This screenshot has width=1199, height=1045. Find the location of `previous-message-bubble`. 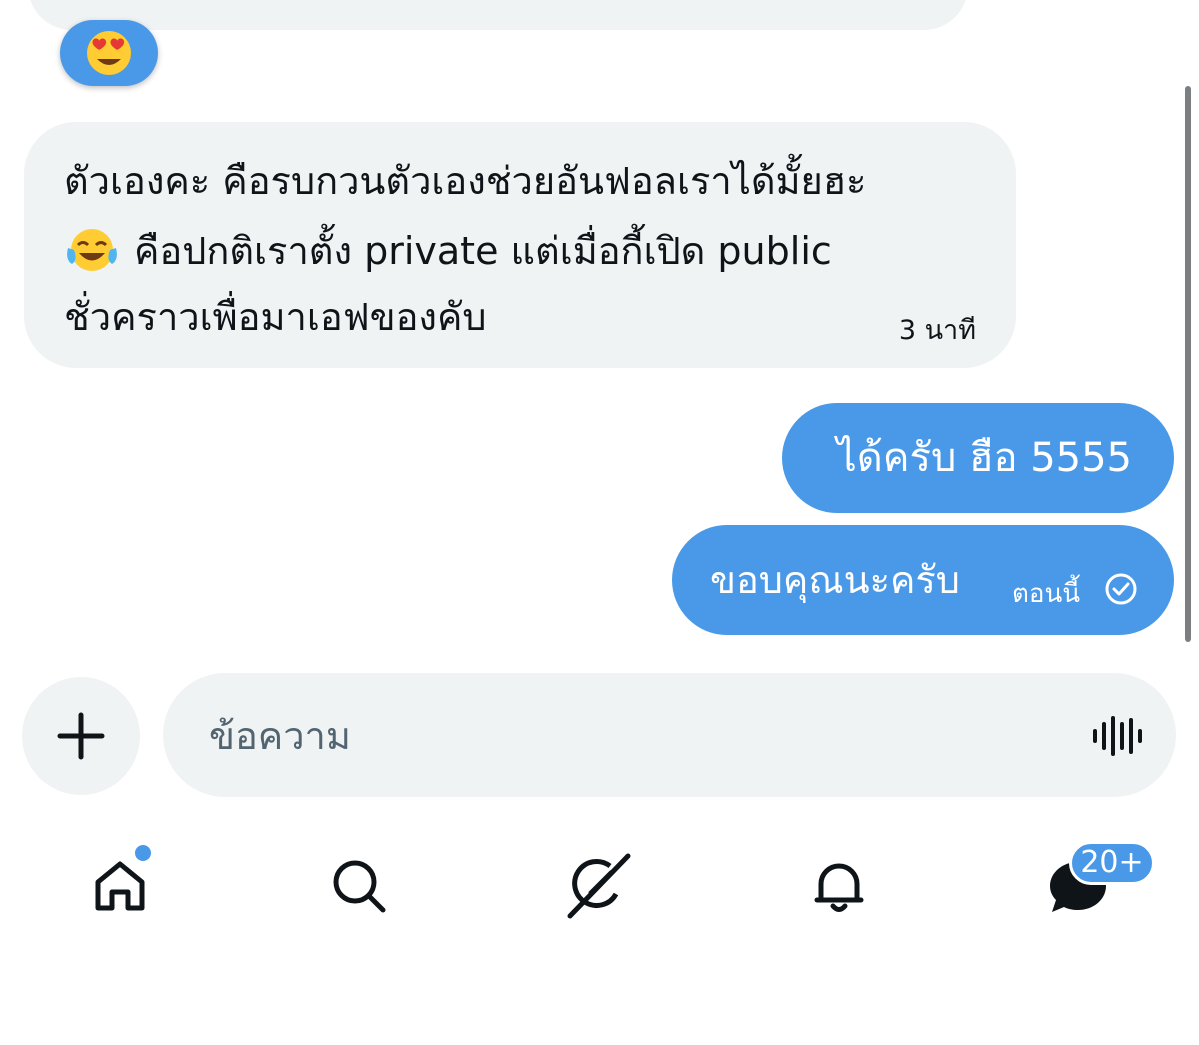

previous-message-bubble is located at coordinates (498, 15).